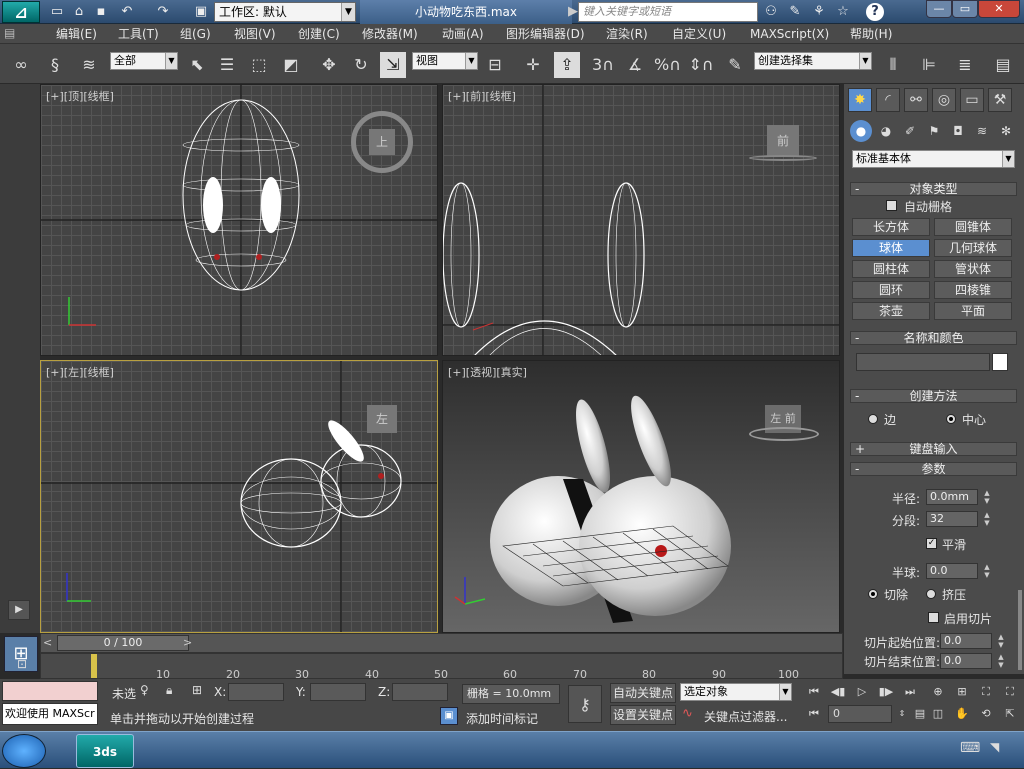 This screenshot has width=1024, height=769. Describe the element at coordinates (891, 311) in the screenshot. I see `teapot-button: 茶壶` at that location.